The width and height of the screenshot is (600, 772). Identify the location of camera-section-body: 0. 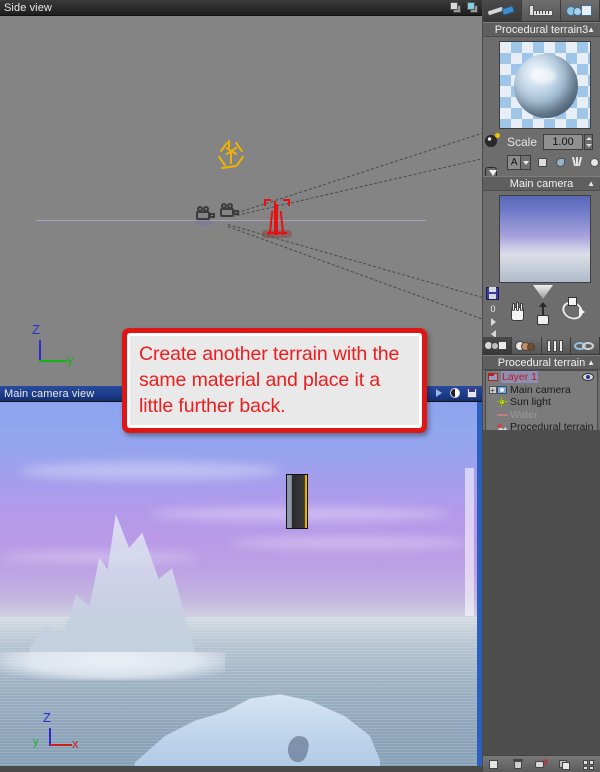
(541, 266).